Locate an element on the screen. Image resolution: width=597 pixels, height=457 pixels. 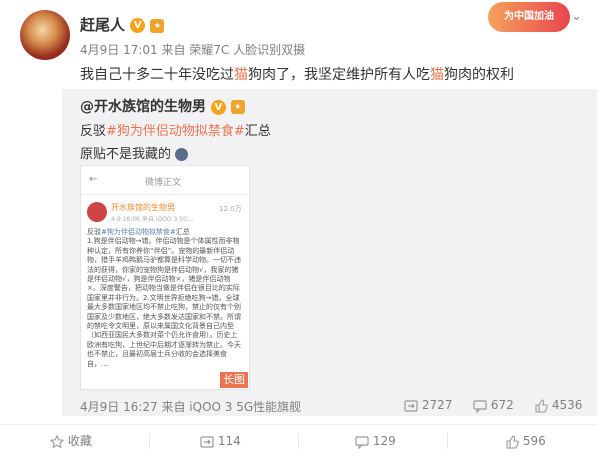
chevron-down-icon: ⌄ is located at coordinates (576, 16).